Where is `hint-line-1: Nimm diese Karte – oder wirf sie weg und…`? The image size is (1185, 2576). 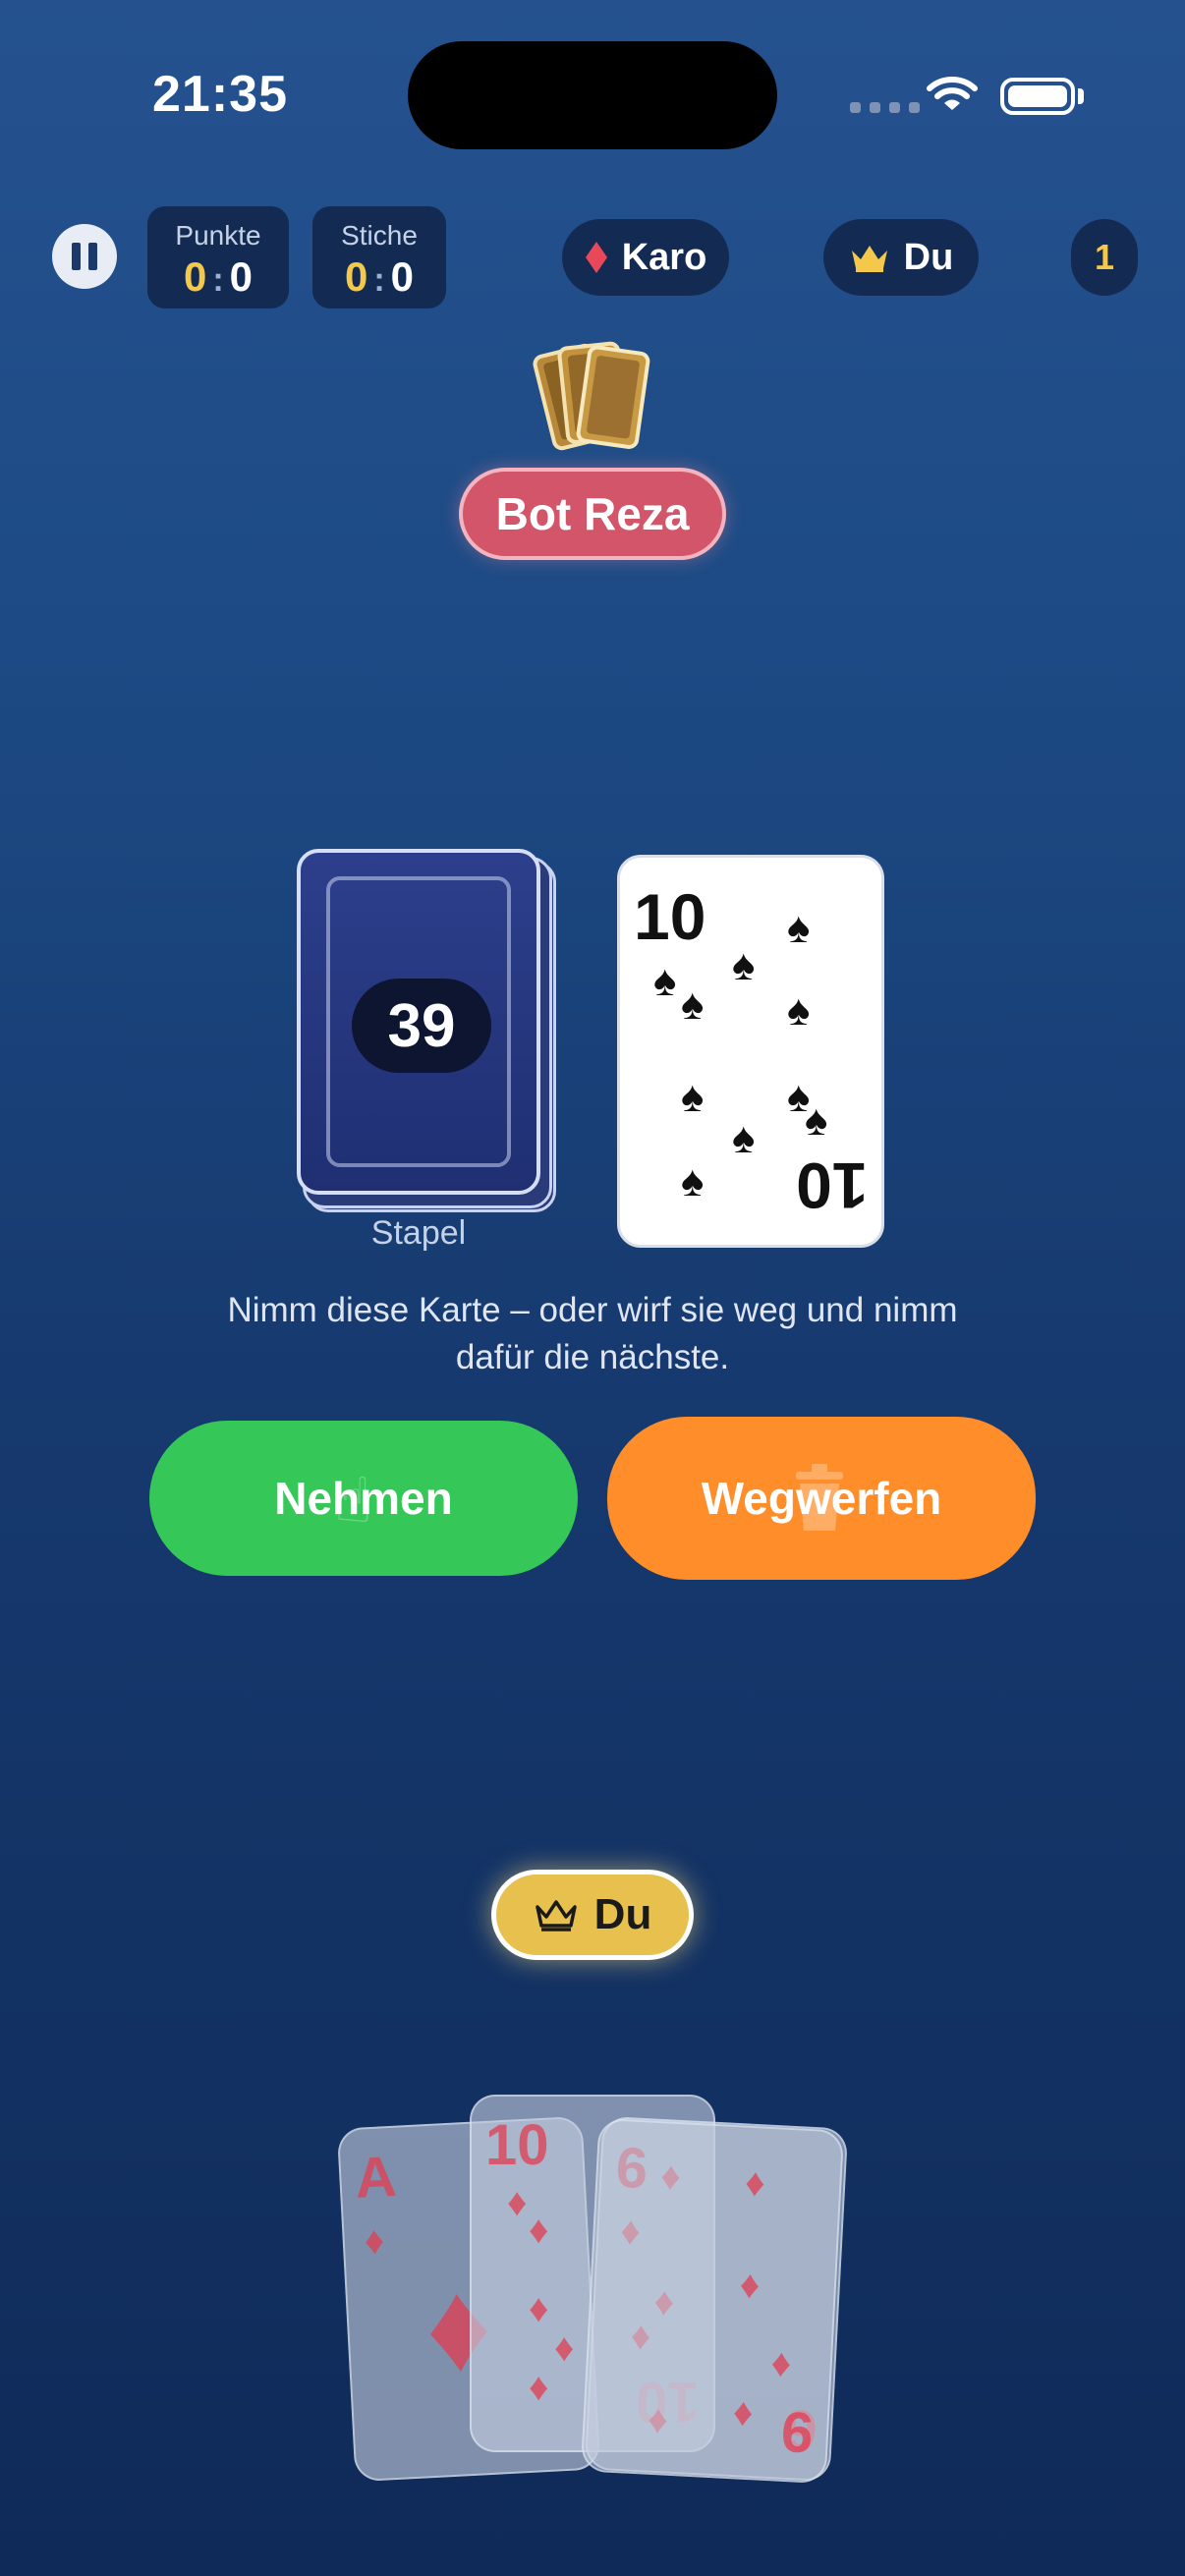 hint-line-1: Nimm diese Karte – oder wirf sie weg und… is located at coordinates (592, 1310).